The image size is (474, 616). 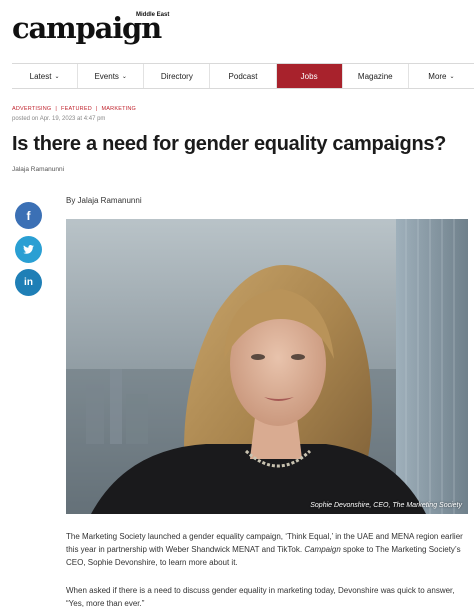 I want to click on twitter-icon, so click(x=28, y=249).